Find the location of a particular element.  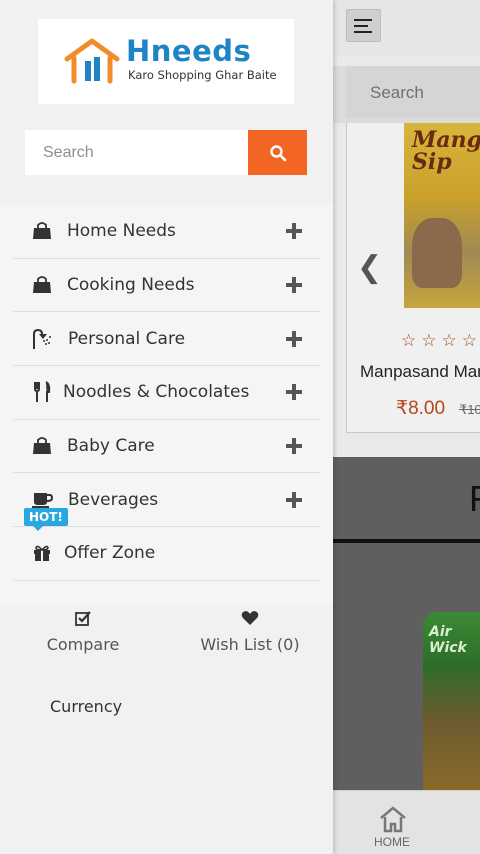

top-bar is located at coordinates (406, 27).